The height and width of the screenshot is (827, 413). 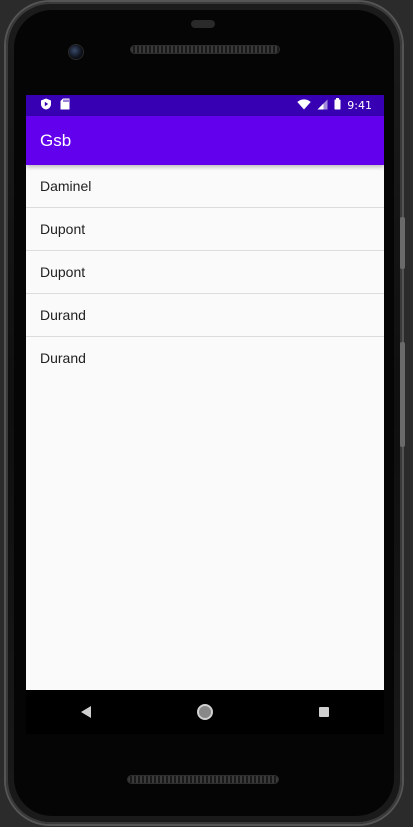 What do you see at coordinates (205, 49) in the screenshot?
I see `top-speaker-grille` at bounding box center [205, 49].